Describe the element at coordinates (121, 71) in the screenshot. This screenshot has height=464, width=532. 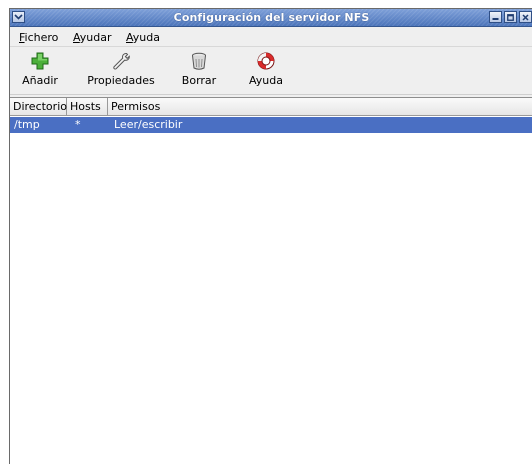
I see `properties-button: Propiedades` at that location.